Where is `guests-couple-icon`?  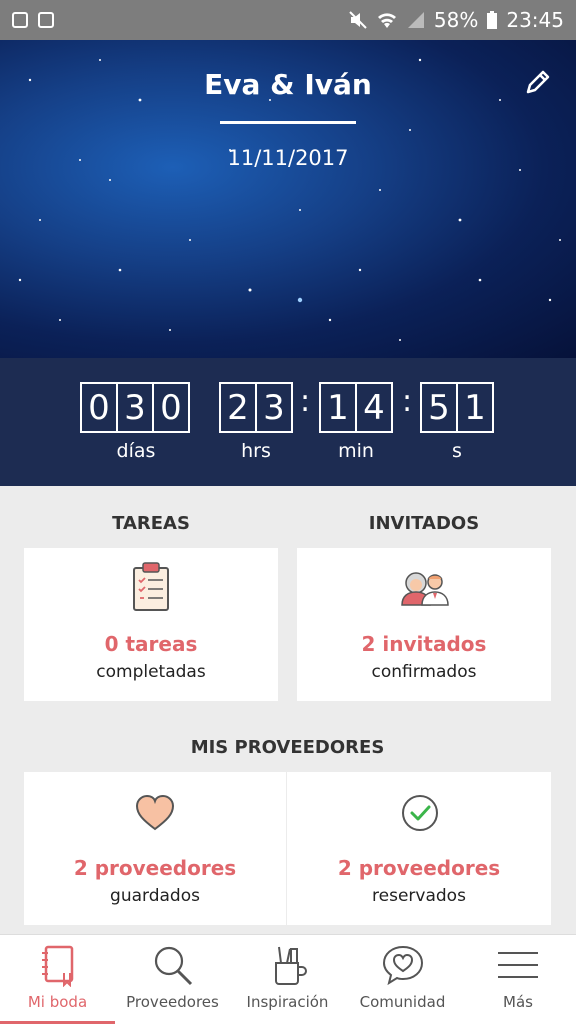
guests-couple-icon is located at coordinates (425, 589).